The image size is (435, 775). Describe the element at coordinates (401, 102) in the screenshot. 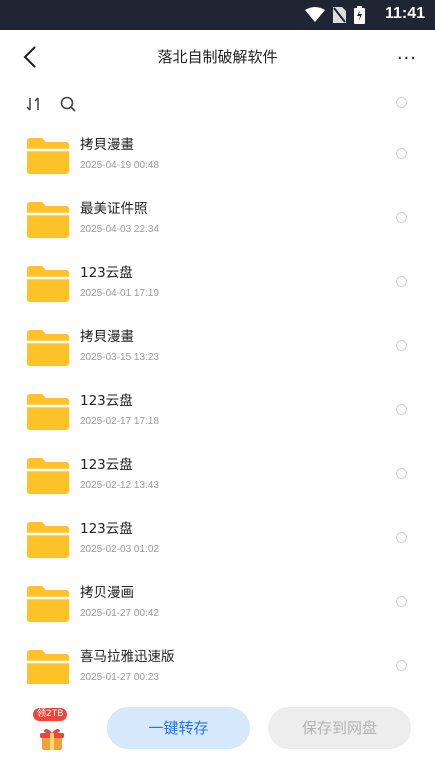

I see `select-all-radio` at that location.